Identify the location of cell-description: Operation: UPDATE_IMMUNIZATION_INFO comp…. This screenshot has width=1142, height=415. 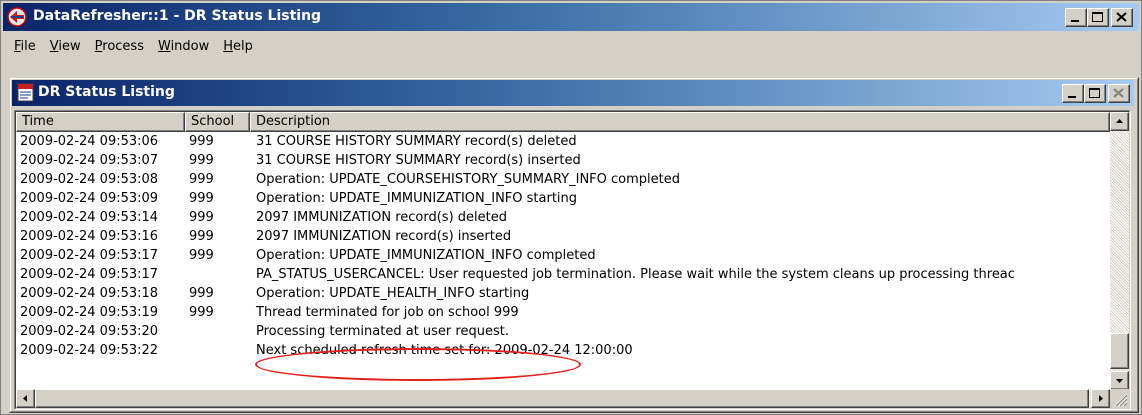
(426, 255).